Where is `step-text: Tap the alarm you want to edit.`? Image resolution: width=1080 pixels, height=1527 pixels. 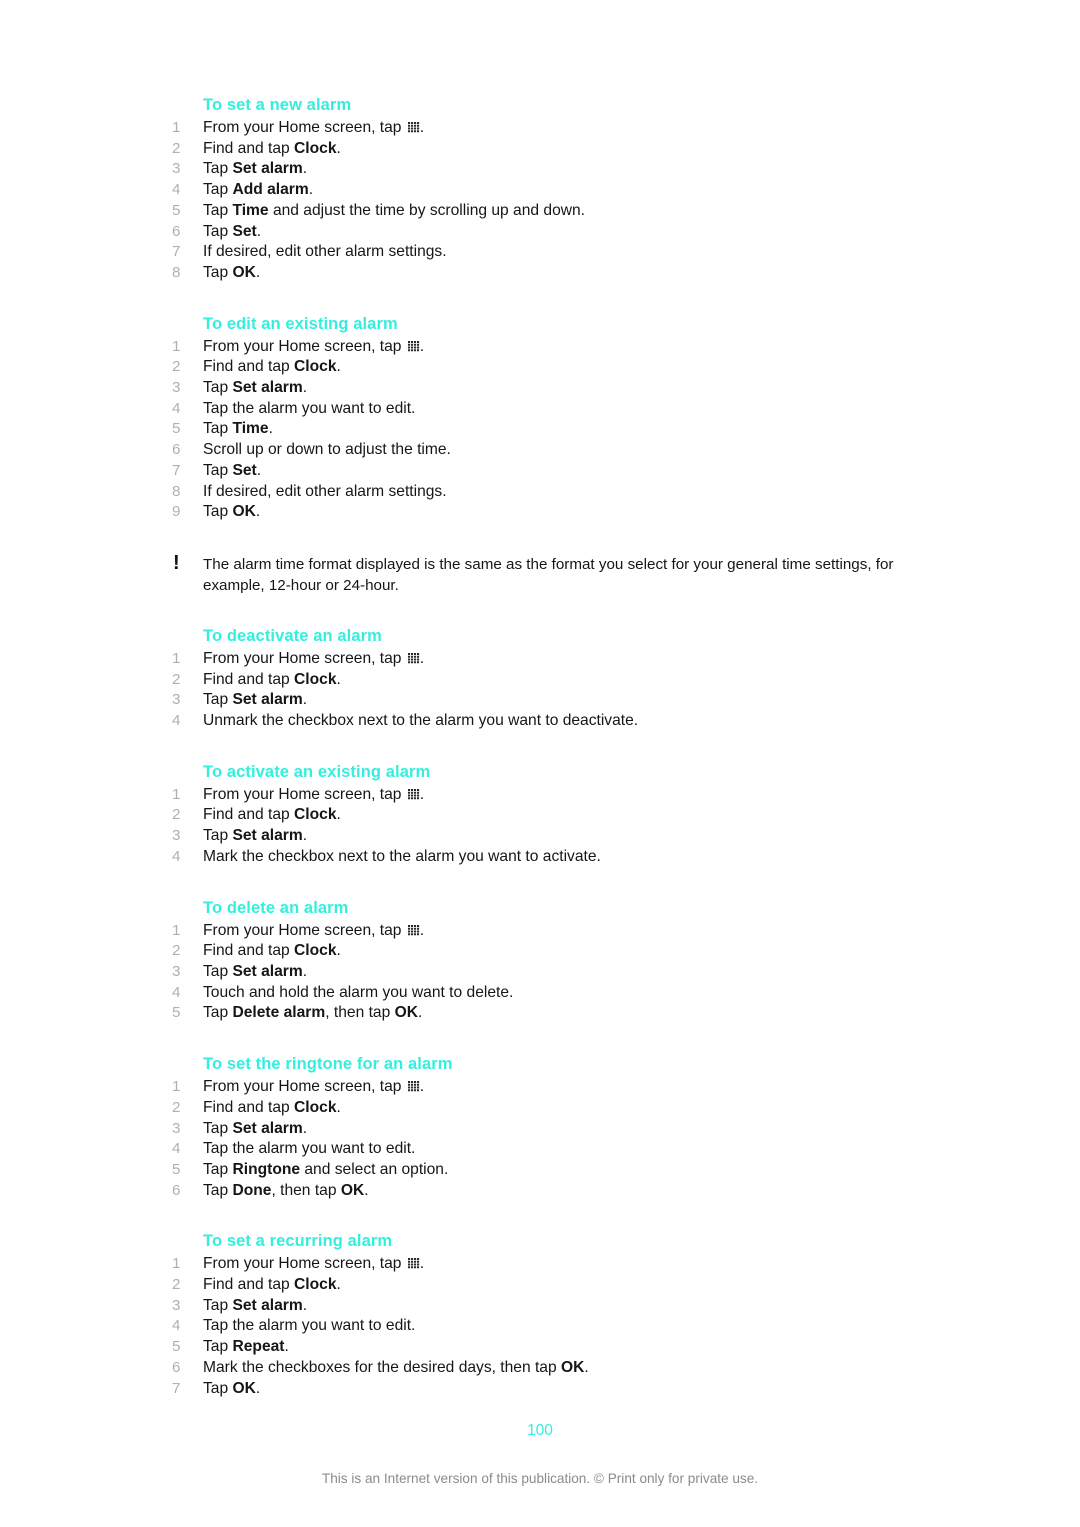
step-text: Tap the alarm you want to edit. is located at coordinates (309, 1149).